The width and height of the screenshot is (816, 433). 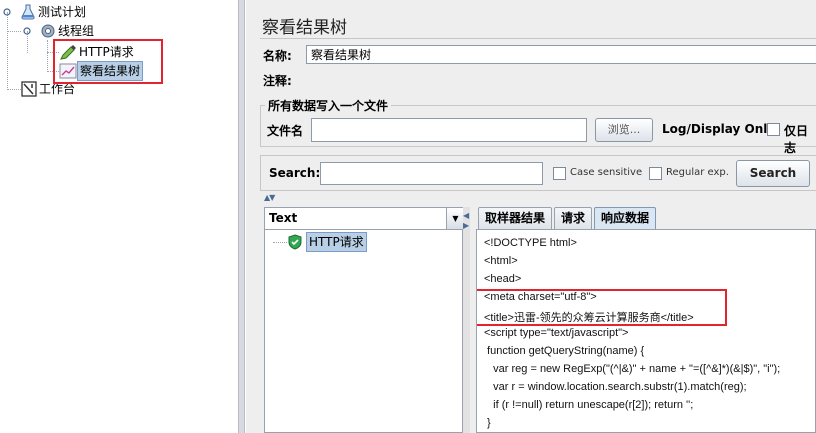 I want to click on page-title: 察看结果树, so click(x=304, y=28).